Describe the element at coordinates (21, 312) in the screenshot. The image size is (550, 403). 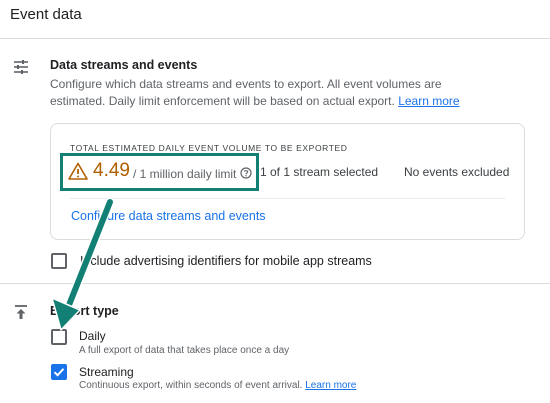
I see `upload-icon` at that location.